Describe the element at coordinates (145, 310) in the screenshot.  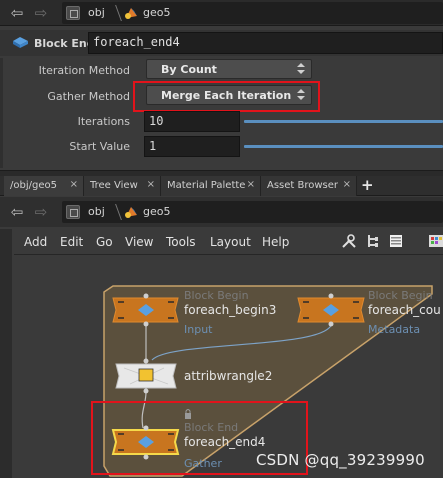
I see `node-foreach-begin3` at that location.